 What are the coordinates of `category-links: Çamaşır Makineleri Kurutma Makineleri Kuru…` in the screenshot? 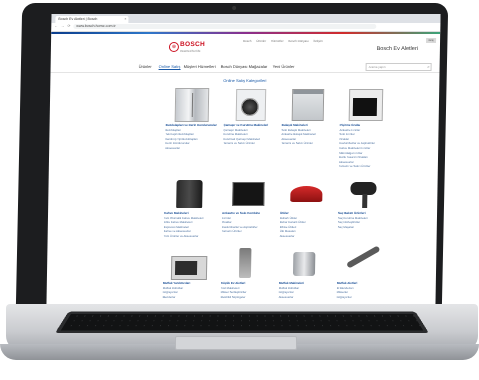 It's located at (249, 137).